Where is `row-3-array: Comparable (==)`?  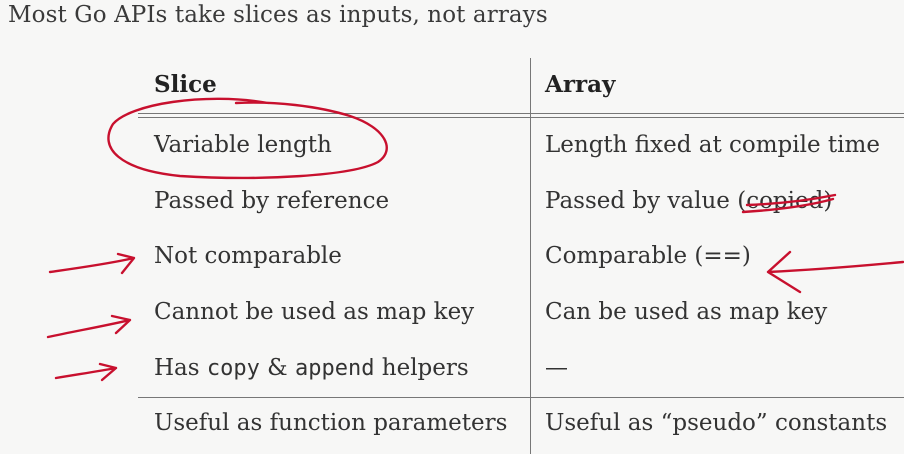
row-3-array: Comparable (==) is located at coordinates (648, 256).